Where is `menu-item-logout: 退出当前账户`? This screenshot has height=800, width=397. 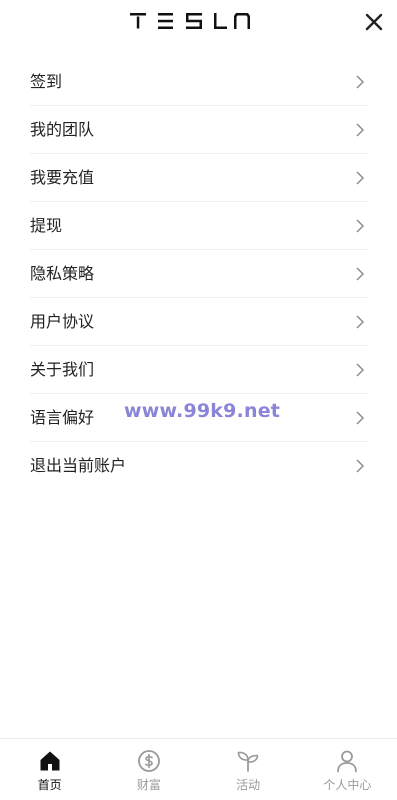
menu-item-logout: 退出当前账户 is located at coordinates (199, 466).